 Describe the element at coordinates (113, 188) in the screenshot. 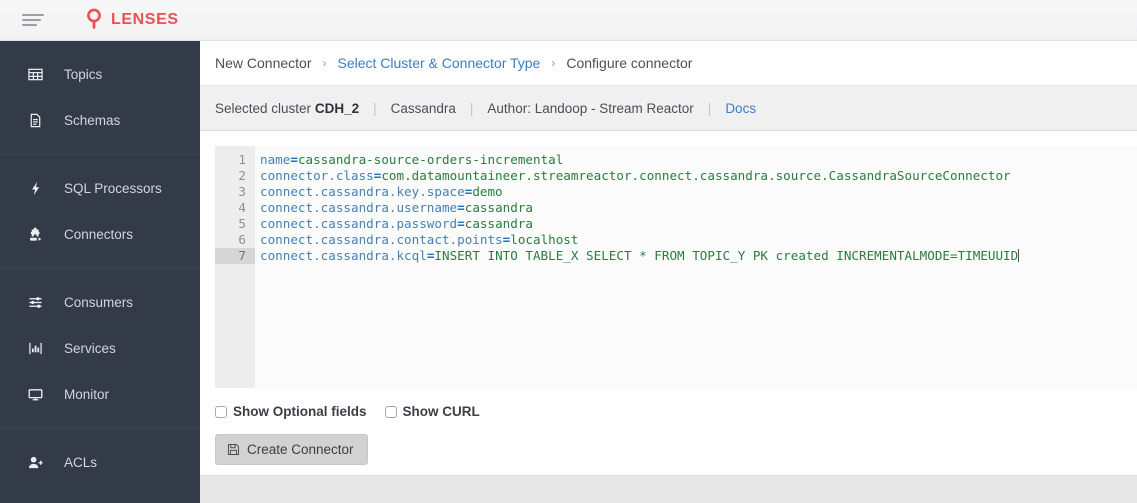

I see `sidebar-item-label: SQL Processors` at that location.